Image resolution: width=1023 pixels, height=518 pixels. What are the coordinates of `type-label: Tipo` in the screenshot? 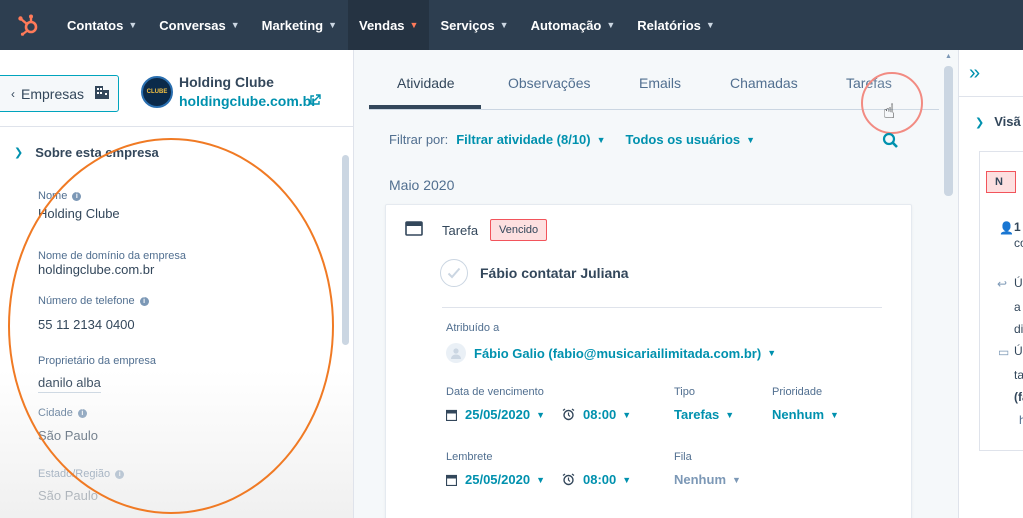 It's located at (684, 392).